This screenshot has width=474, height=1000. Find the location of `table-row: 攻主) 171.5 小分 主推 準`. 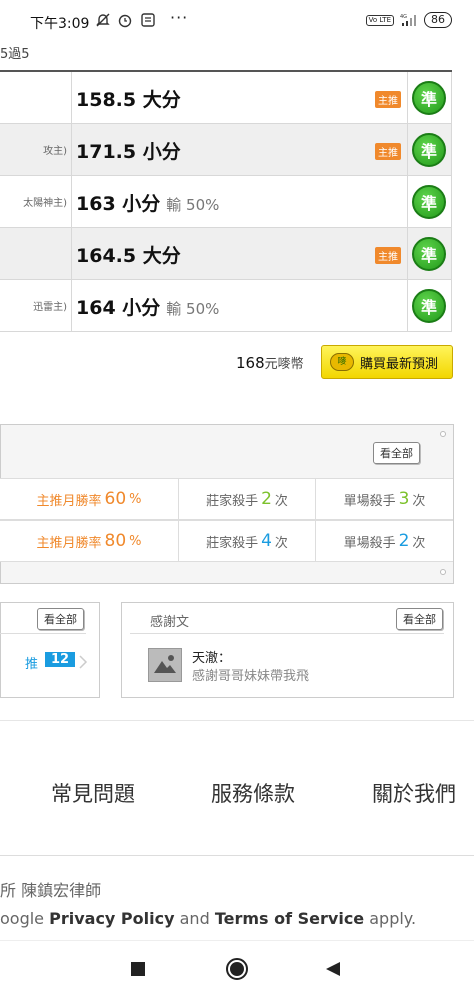

table-row: 攻主) 171.5 小分 主推 準 is located at coordinates (226, 150).